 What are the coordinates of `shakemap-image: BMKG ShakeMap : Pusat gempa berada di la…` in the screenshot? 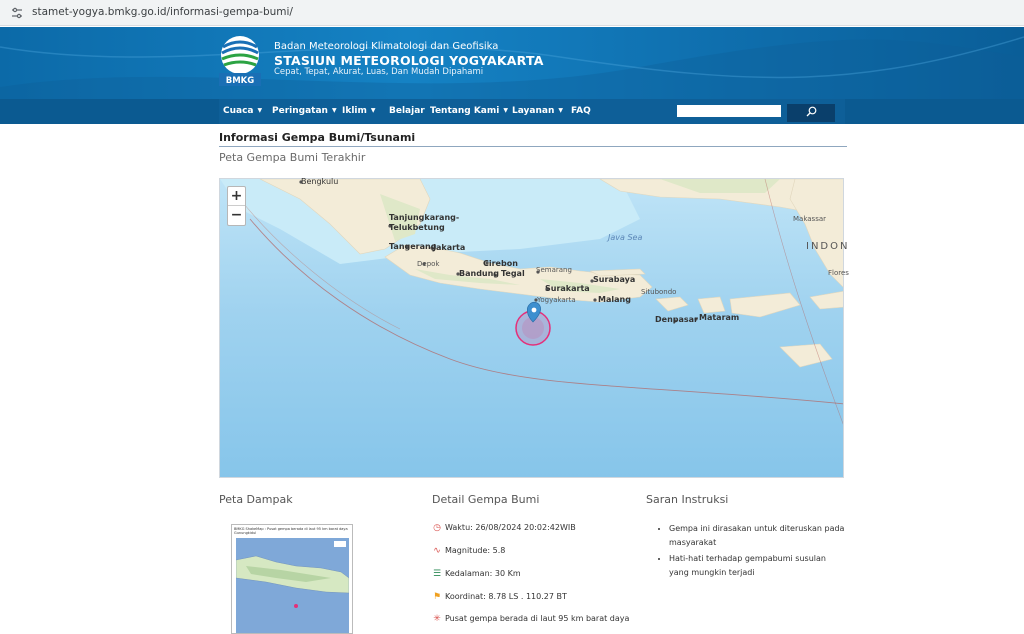 It's located at (292, 579).